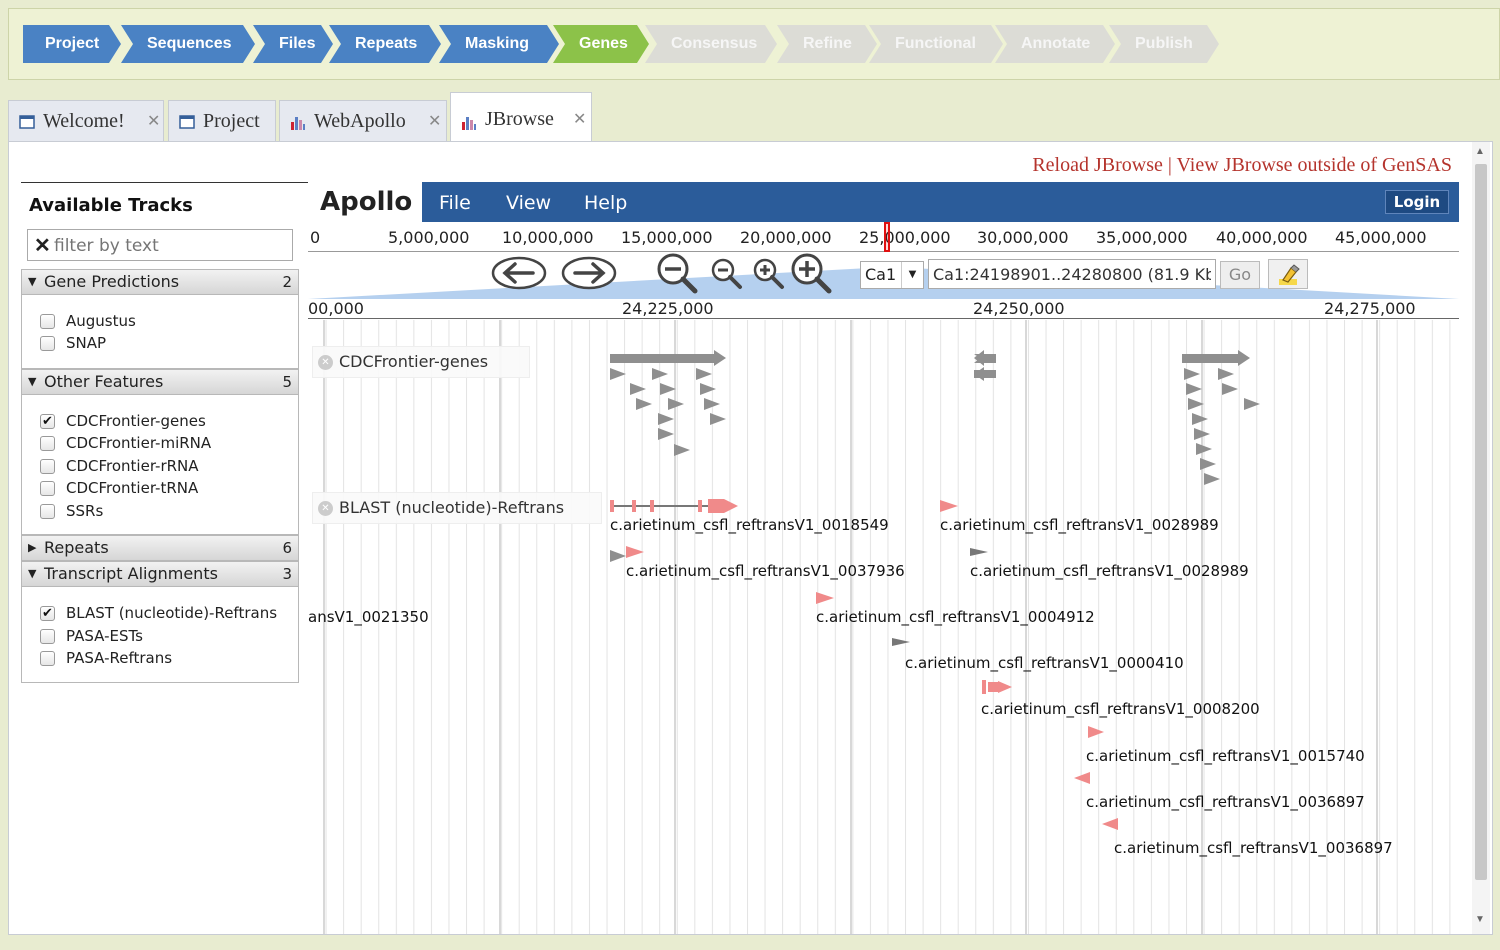  Describe the element at coordinates (1417, 202) in the screenshot. I see `login-button: Login` at that location.